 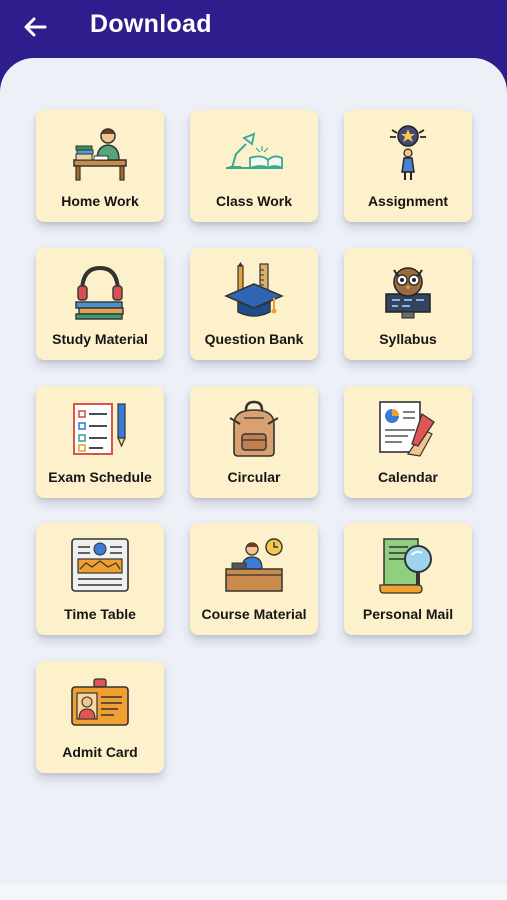 I want to click on tile-study-material: Study Material, so click(x=100, y=304).